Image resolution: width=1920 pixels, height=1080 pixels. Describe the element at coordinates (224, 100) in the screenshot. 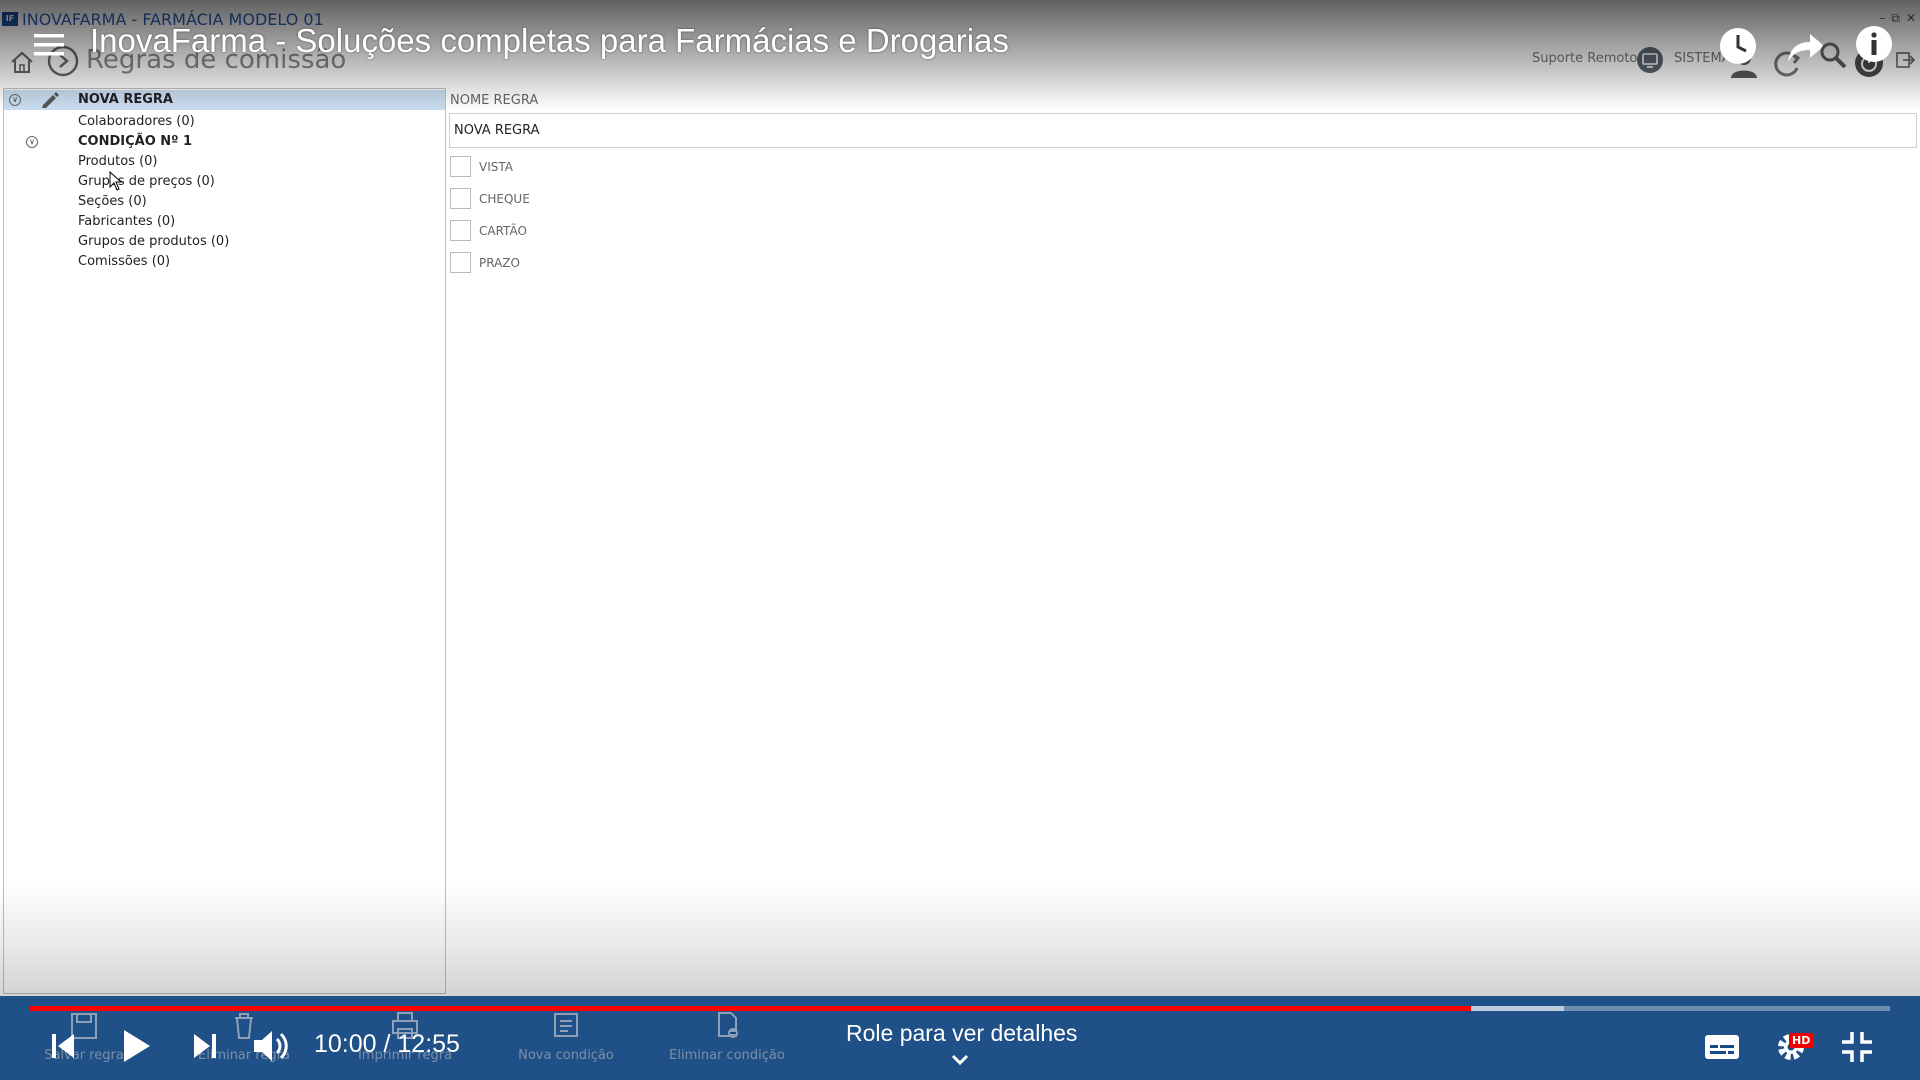

I see `tree-node-rule: ∨ NOVA REGRA` at that location.